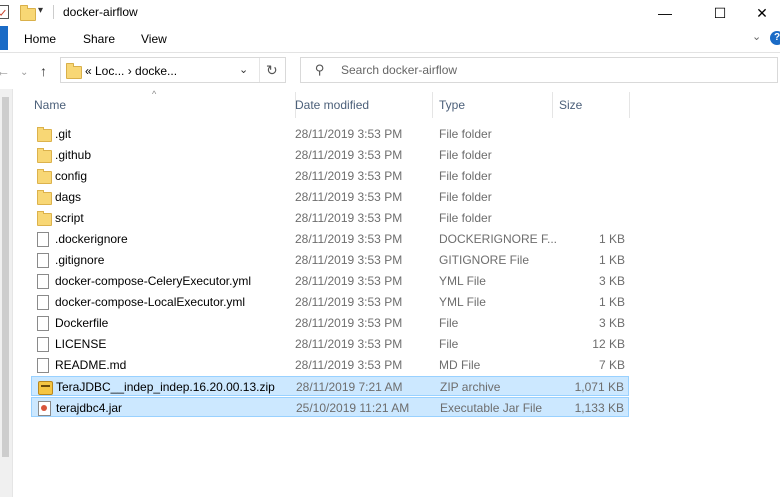  Describe the element at coordinates (330, 323) in the screenshot. I see `file-row: Dockerfile 28/11/2019 3:53 PM File 3 KB` at that location.